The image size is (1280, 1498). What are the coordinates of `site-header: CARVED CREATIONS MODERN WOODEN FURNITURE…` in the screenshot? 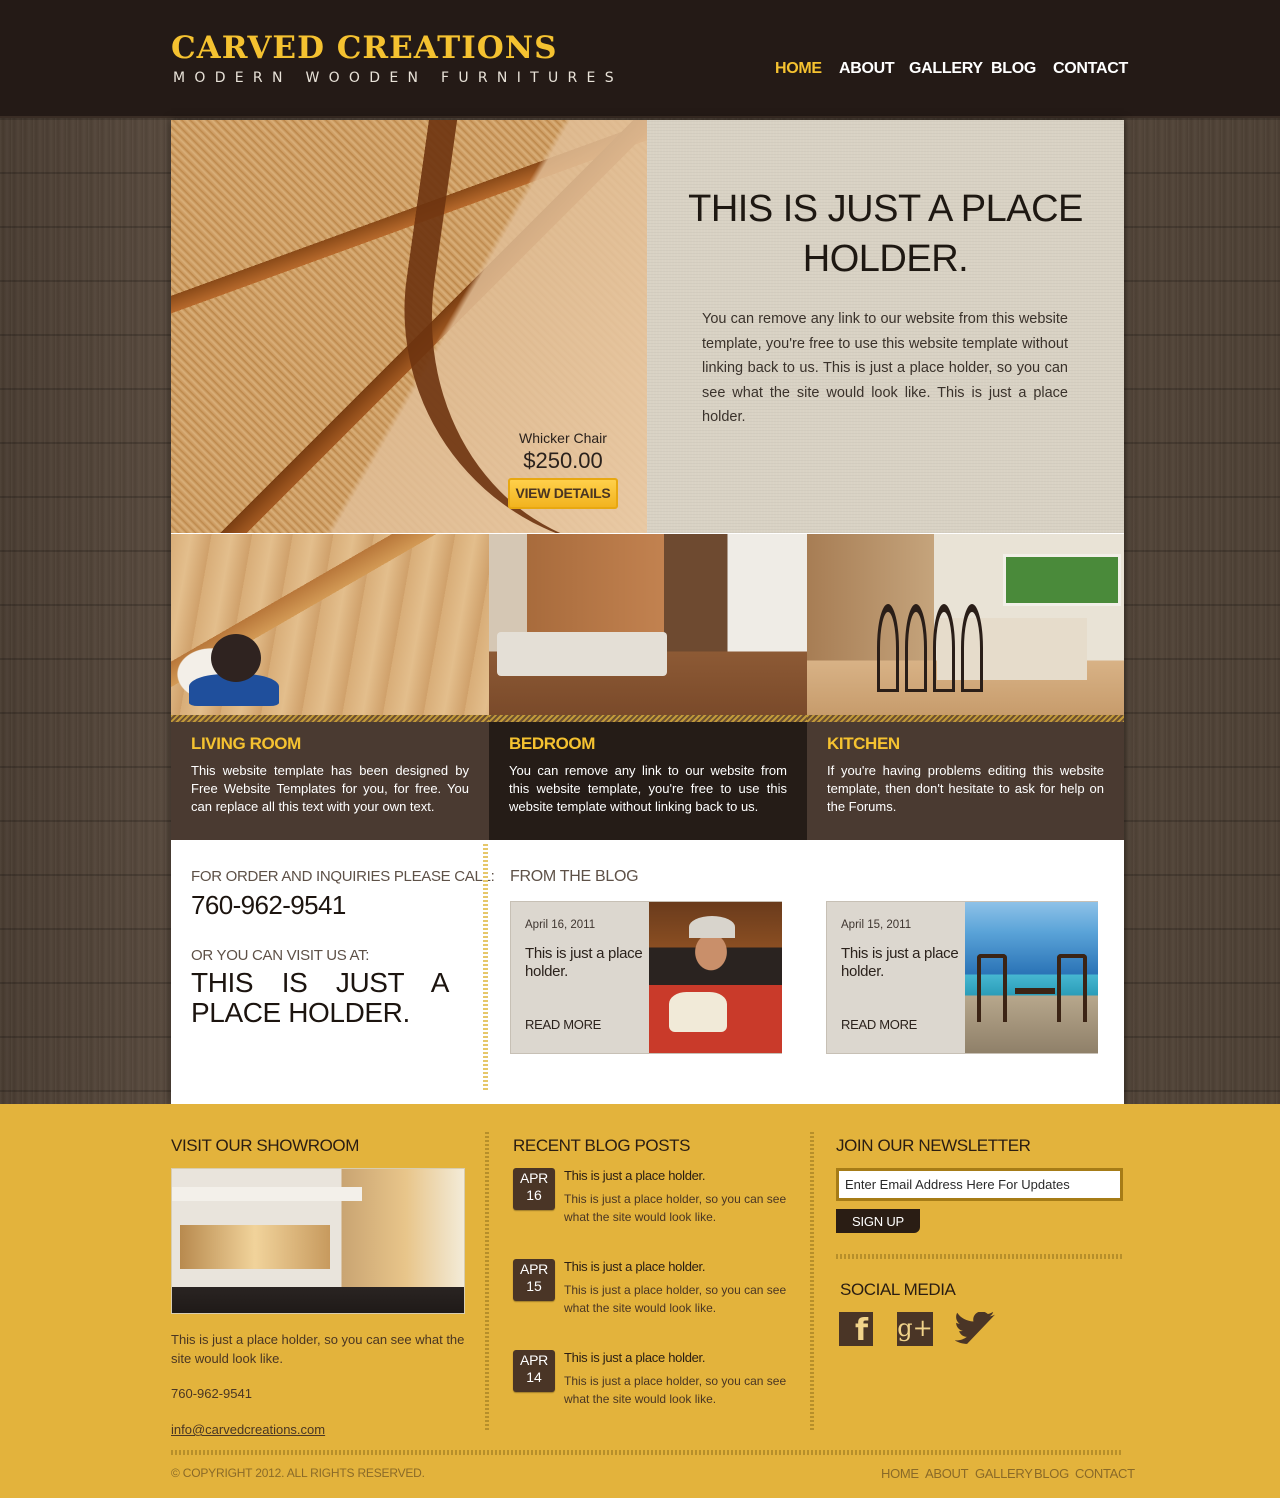 It's located at (640, 59).